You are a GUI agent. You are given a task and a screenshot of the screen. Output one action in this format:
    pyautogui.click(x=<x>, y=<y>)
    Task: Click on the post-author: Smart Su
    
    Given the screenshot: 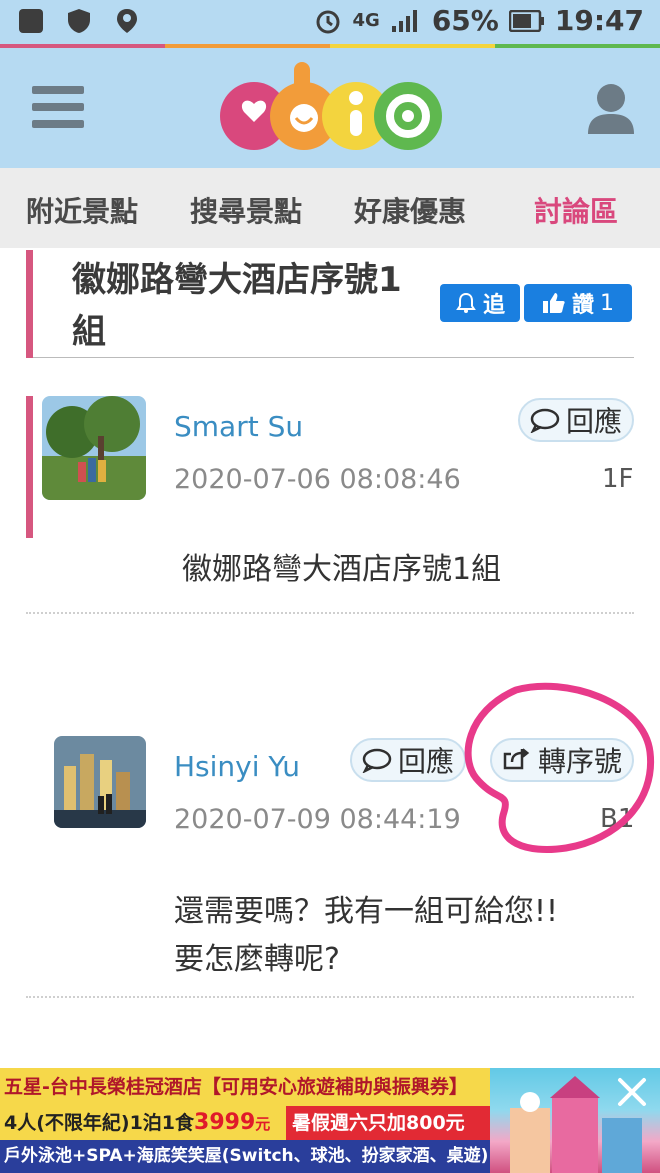 What is the action you would take?
    pyautogui.click(x=238, y=426)
    